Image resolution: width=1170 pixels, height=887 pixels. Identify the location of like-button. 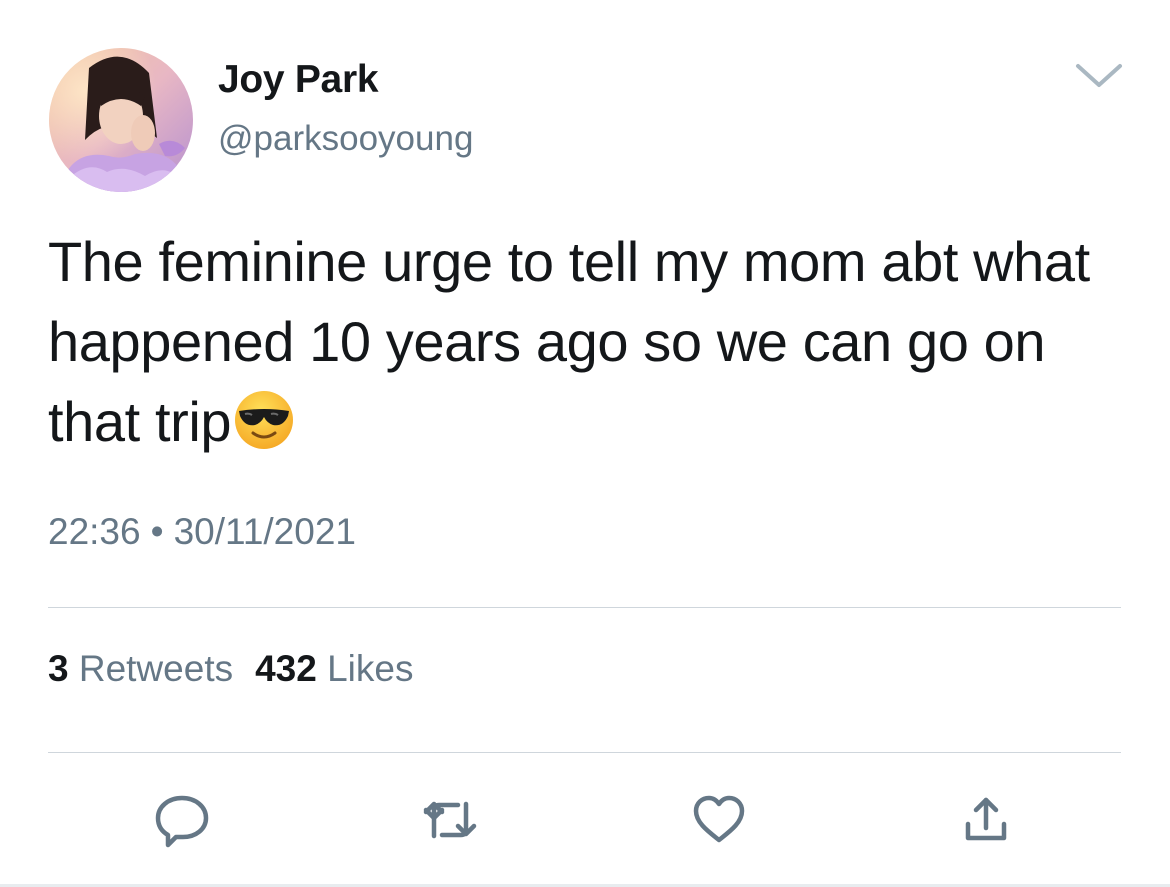
(719, 820).